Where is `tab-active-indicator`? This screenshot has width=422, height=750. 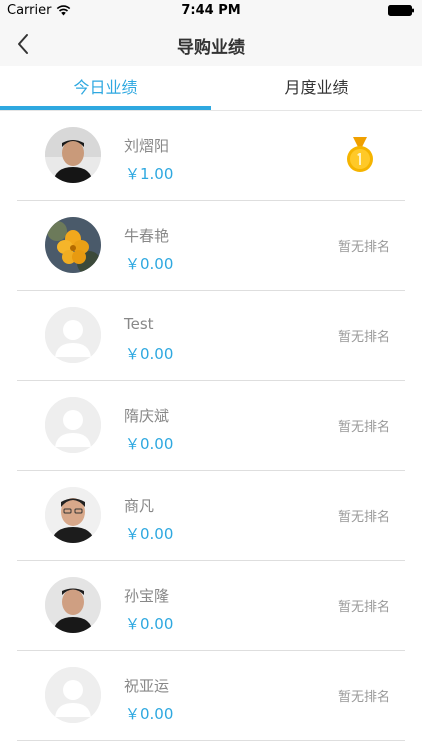
tab-active-indicator is located at coordinates (105, 108).